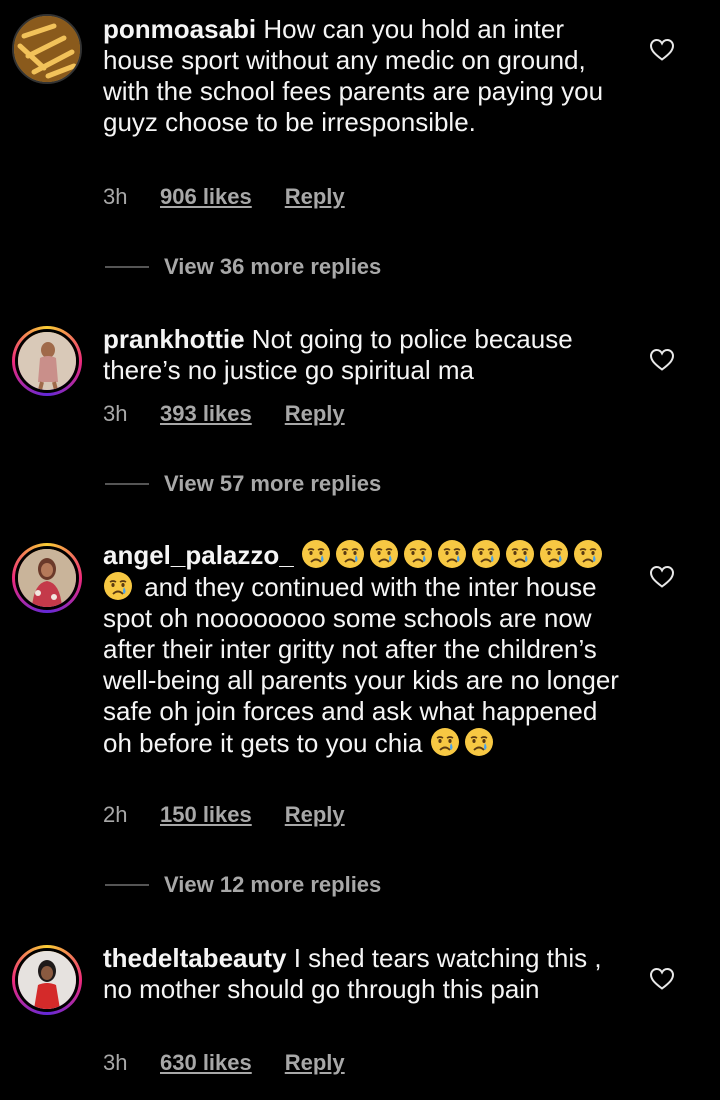 The image size is (720, 1100). Describe the element at coordinates (273, 483) in the screenshot. I see `view-more-label: View 57 more replies` at that location.